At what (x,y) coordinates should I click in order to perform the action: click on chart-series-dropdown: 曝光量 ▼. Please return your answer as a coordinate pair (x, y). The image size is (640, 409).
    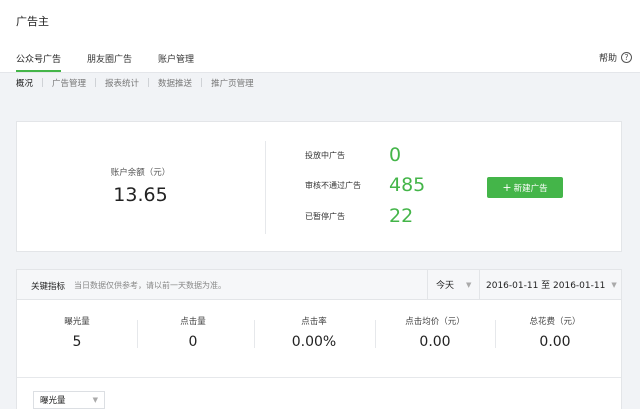
    Looking at the image, I should click on (69, 400).